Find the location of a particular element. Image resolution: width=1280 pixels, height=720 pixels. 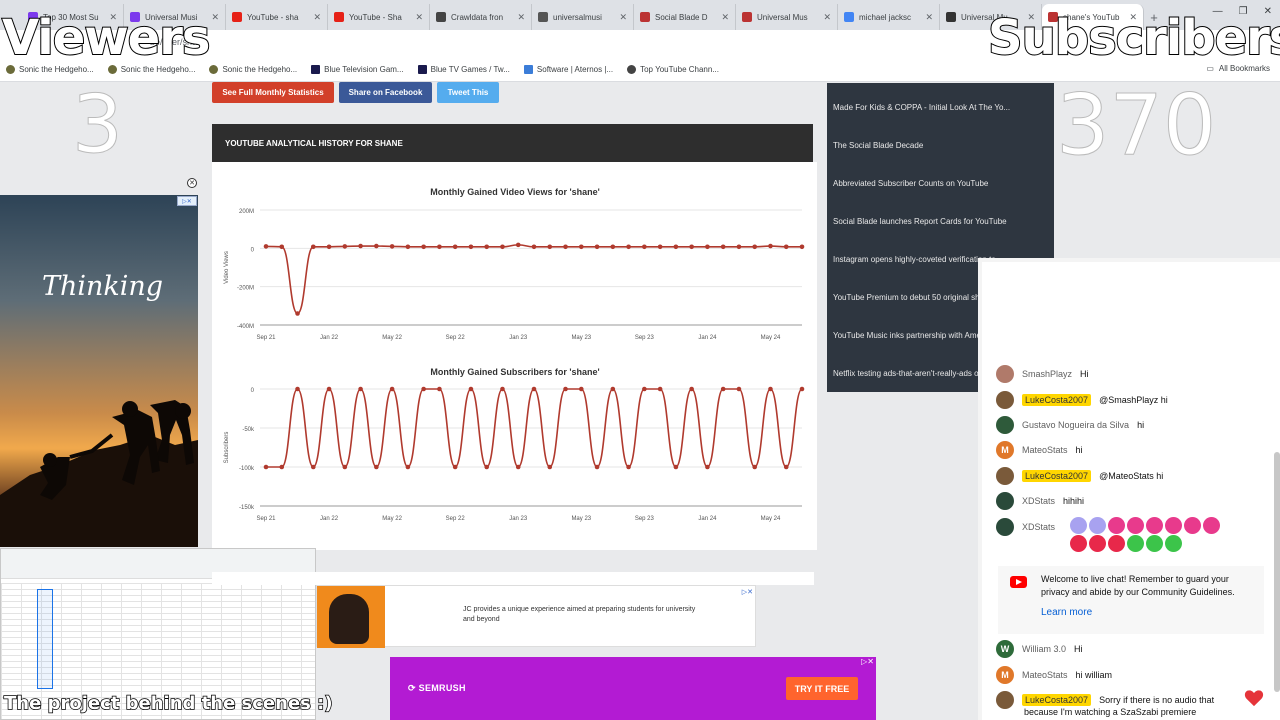

browser-tab: Universal Mus ✕ is located at coordinates (787, 17).